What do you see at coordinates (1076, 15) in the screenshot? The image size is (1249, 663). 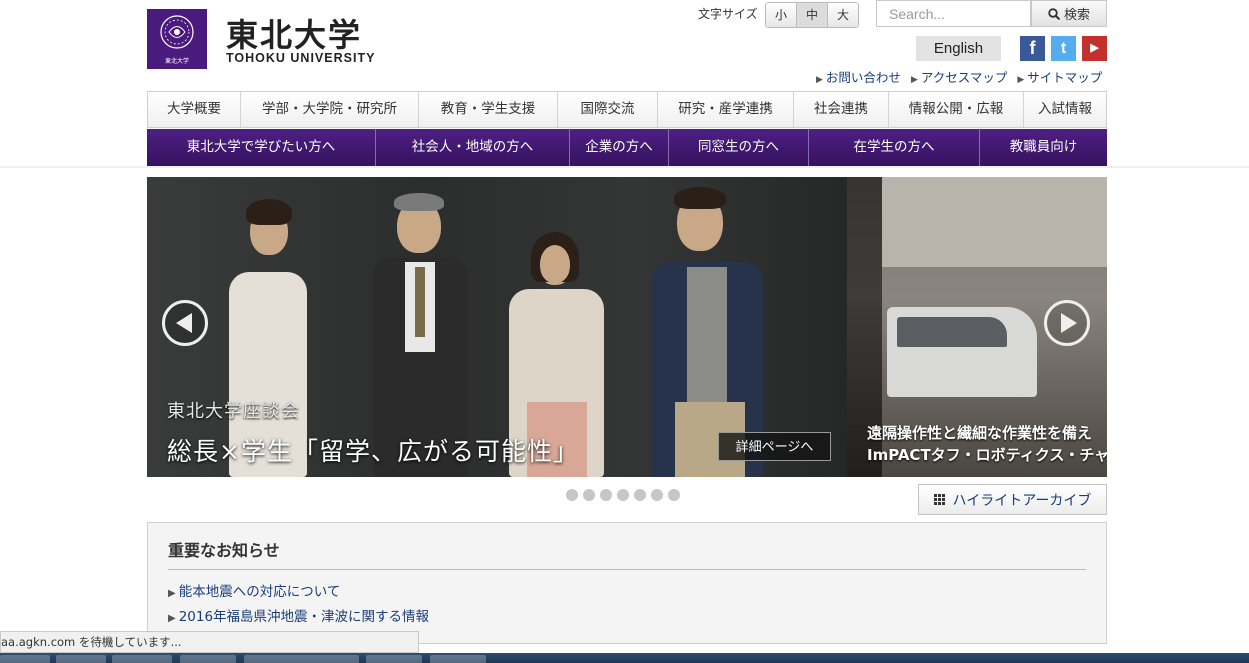 I see `search-button-label: 検索` at bounding box center [1076, 15].